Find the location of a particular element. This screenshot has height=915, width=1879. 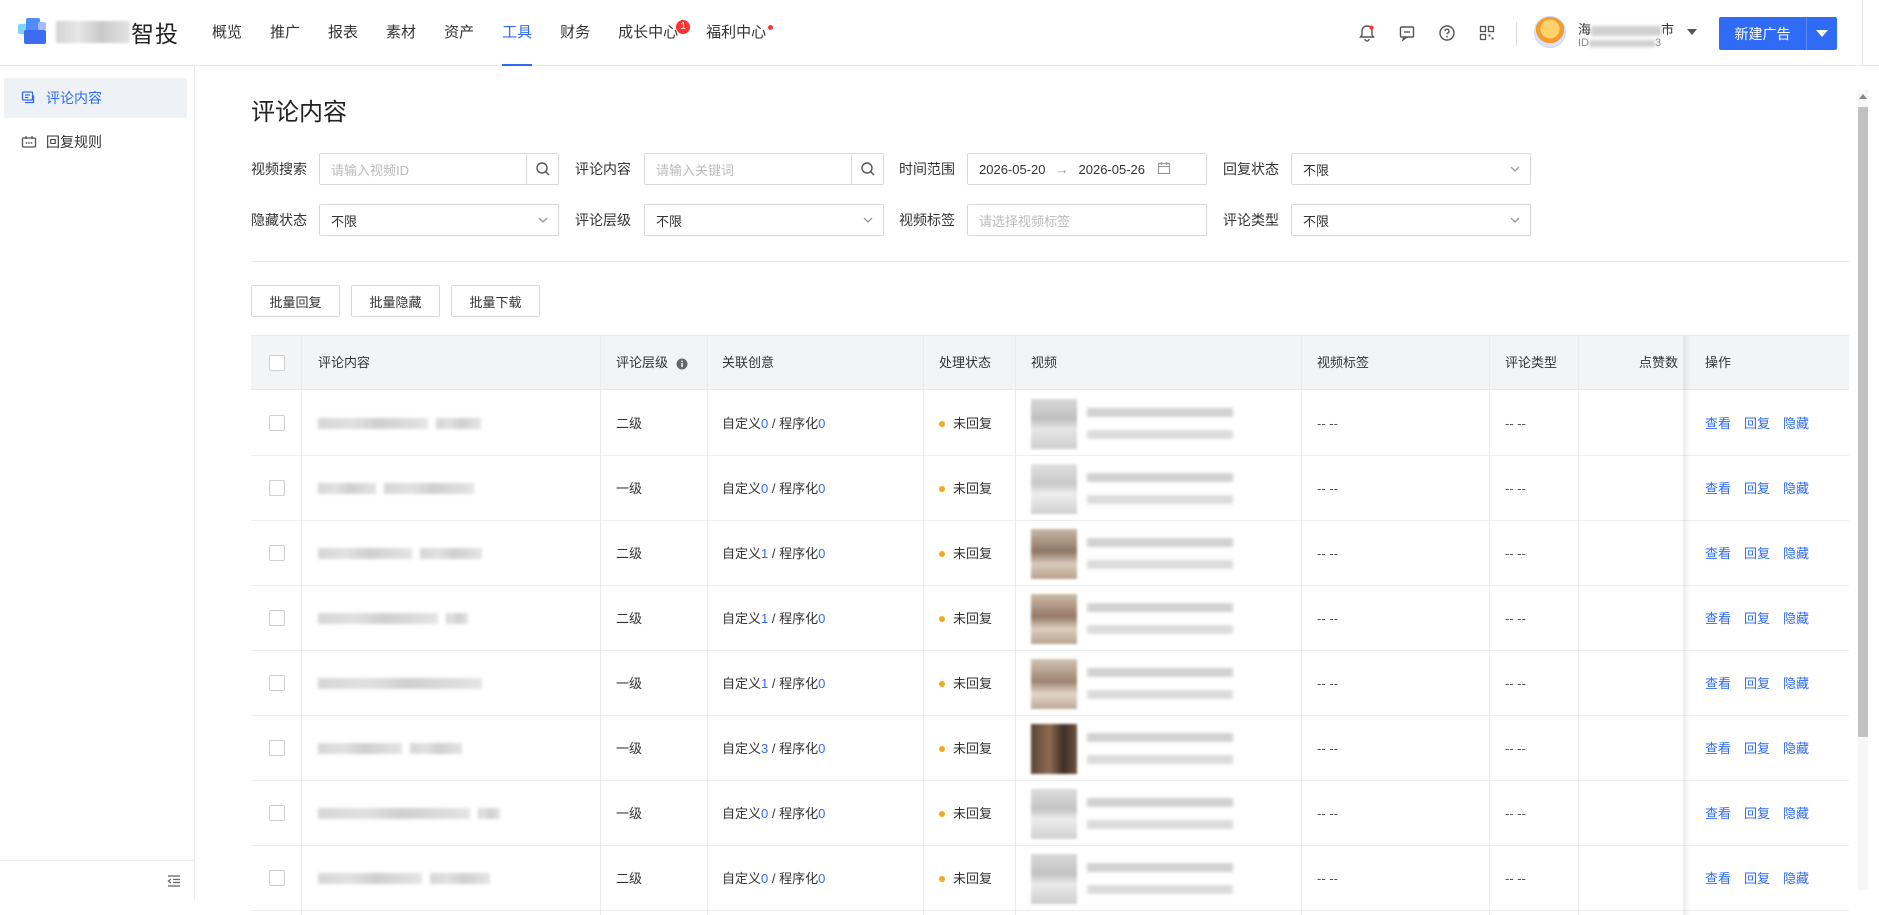

batch-reply-button: 批量回复 is located at coordinates (295, 301).